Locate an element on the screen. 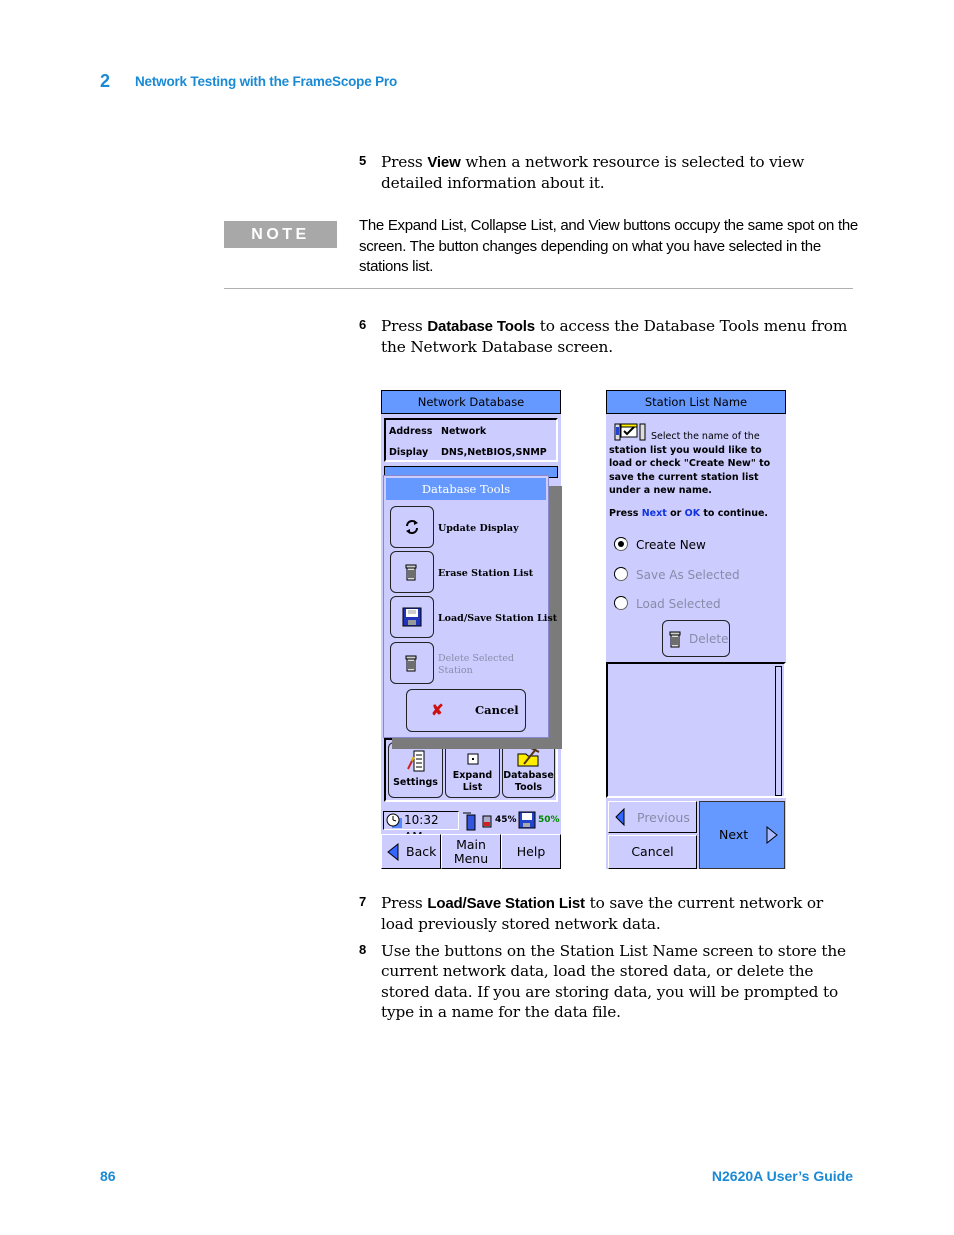 Image resolution: width=954 pixels, height=1235 pixels. settings-button: Settings is located at coordinates (415, 770).